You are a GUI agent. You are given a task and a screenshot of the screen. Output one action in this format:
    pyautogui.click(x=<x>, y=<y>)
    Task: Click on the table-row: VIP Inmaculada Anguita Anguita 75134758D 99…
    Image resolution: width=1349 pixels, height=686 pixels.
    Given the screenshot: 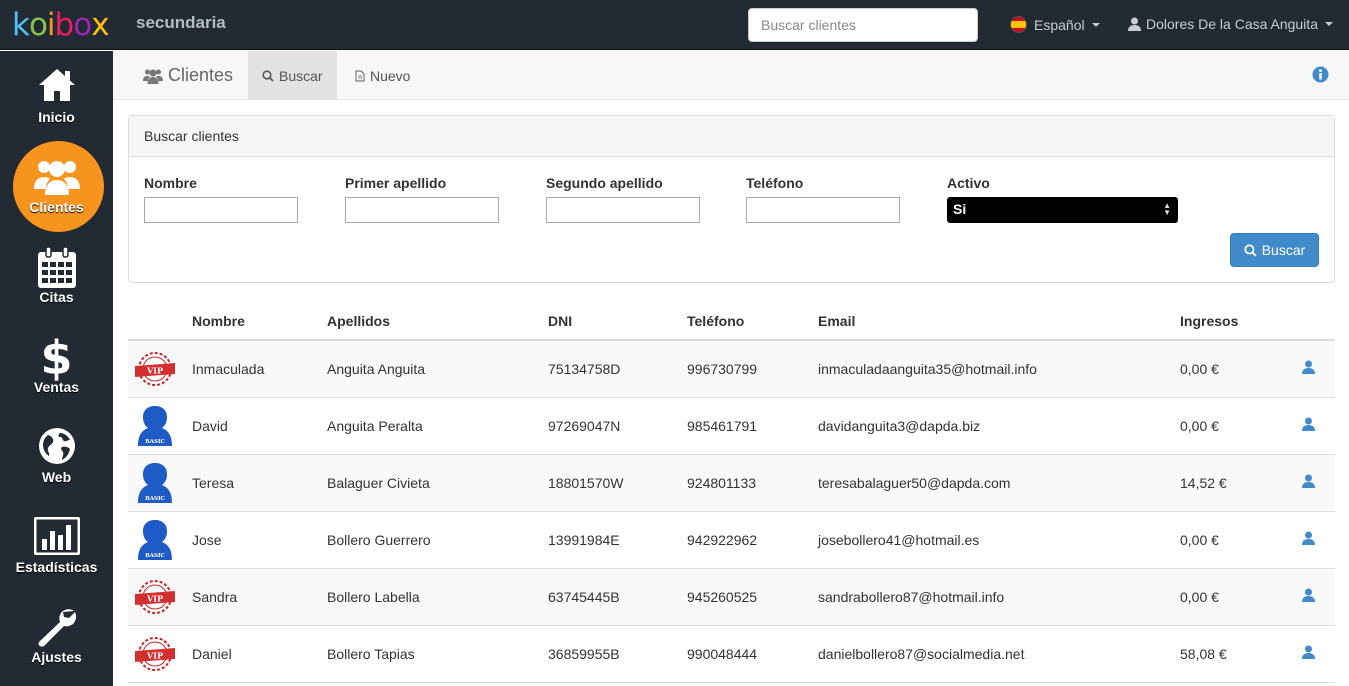 What is the action you would take?
    pyautogui.click(x=731, y=369)
    